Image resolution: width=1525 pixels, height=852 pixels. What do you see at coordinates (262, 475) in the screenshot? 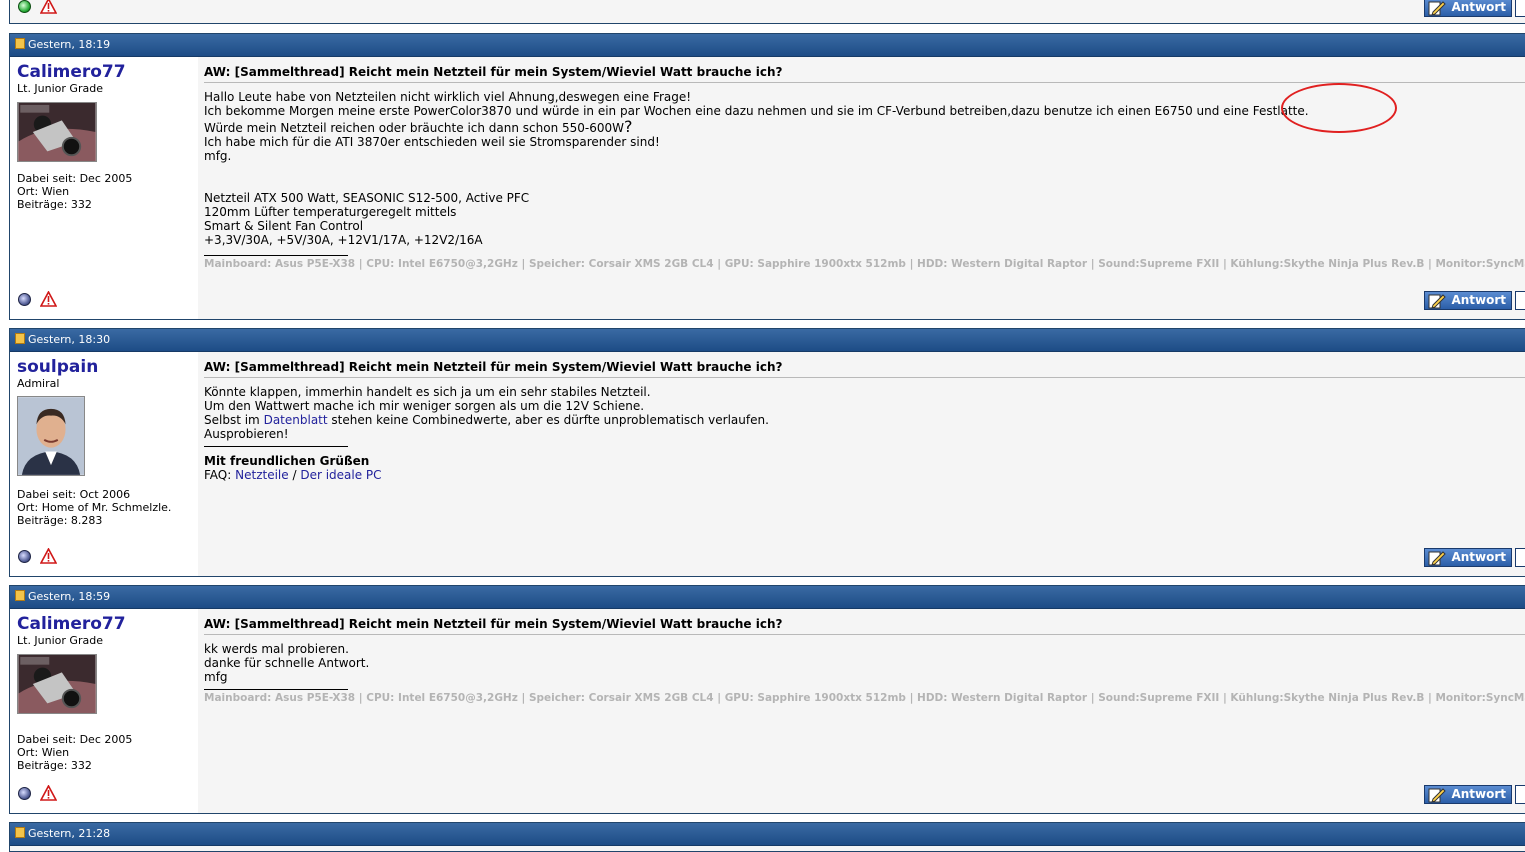
I see `faq-netzteile-link: Netzteile` at bounding box center [262, 475].